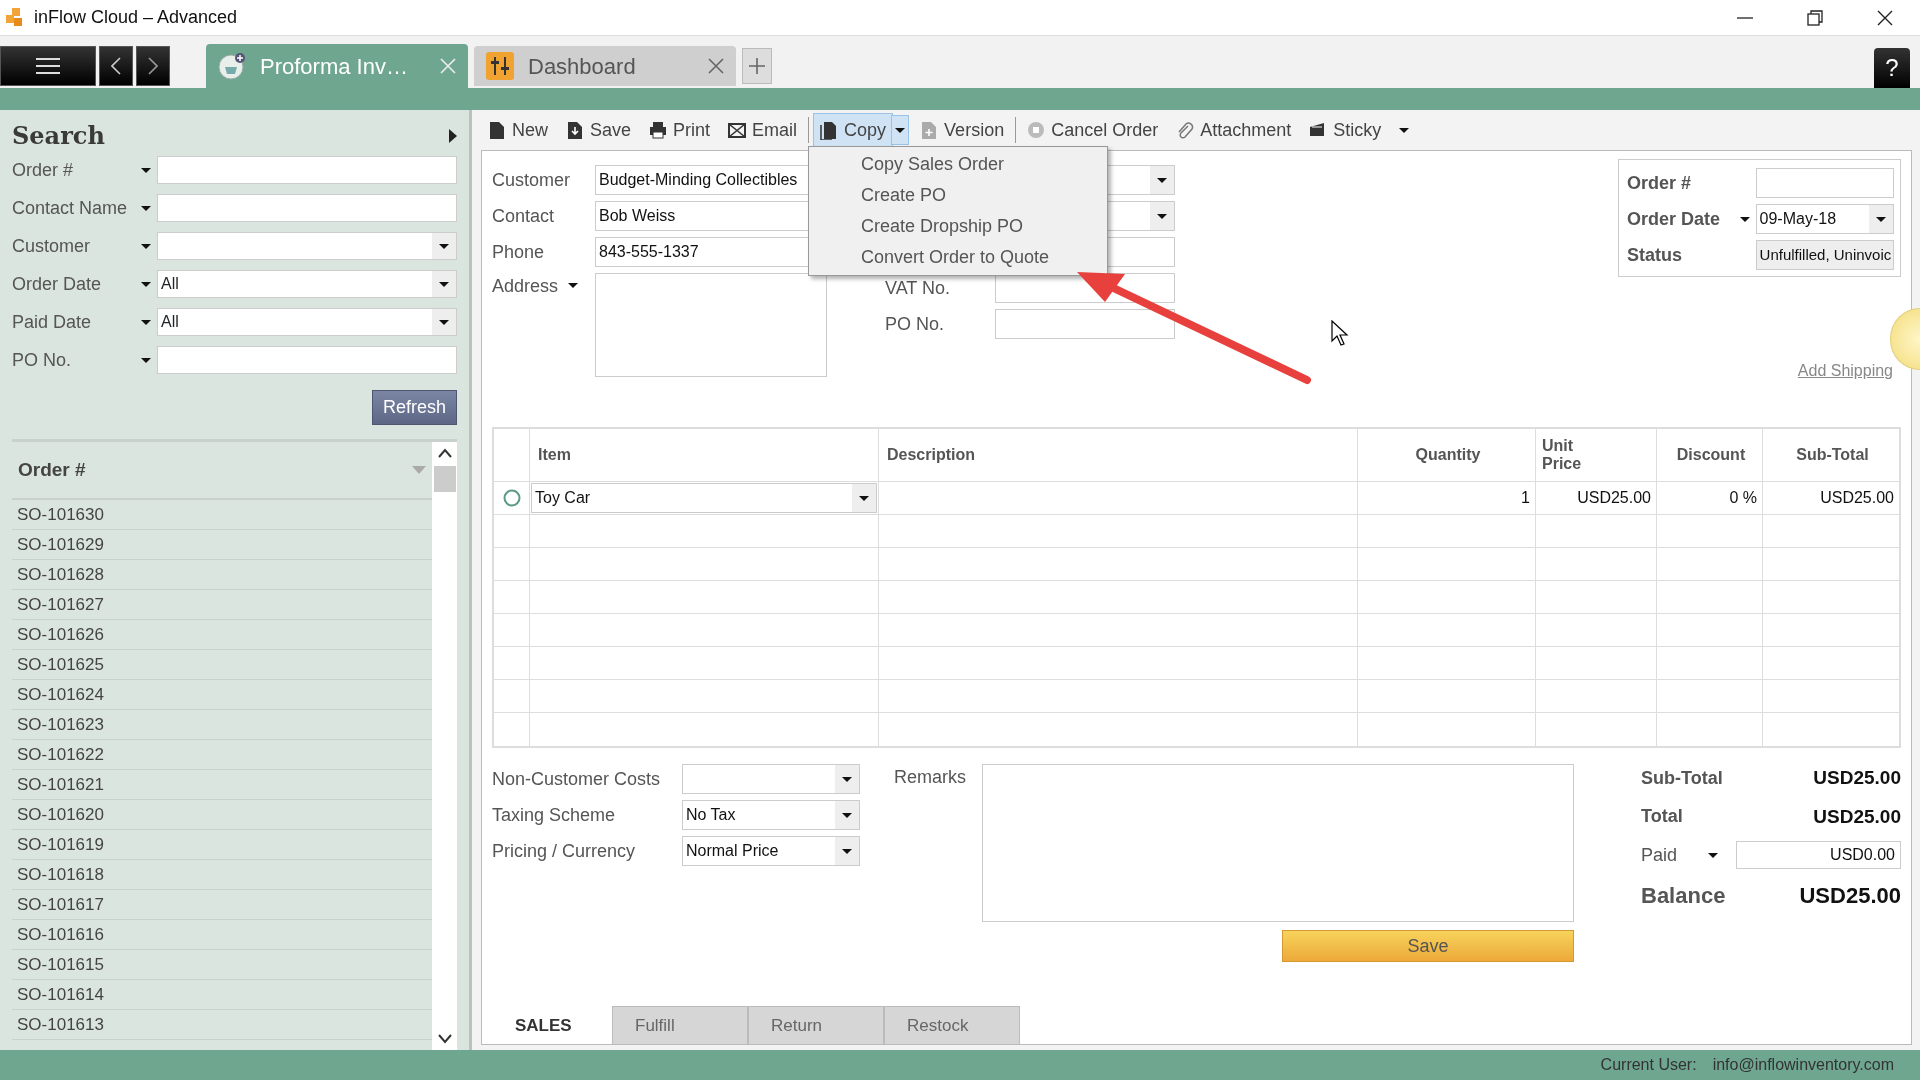 Image resolution: width=1920 pixels, height=1080 pixels. I want to click on date-field: 09-May-18, so click(1824, 219).